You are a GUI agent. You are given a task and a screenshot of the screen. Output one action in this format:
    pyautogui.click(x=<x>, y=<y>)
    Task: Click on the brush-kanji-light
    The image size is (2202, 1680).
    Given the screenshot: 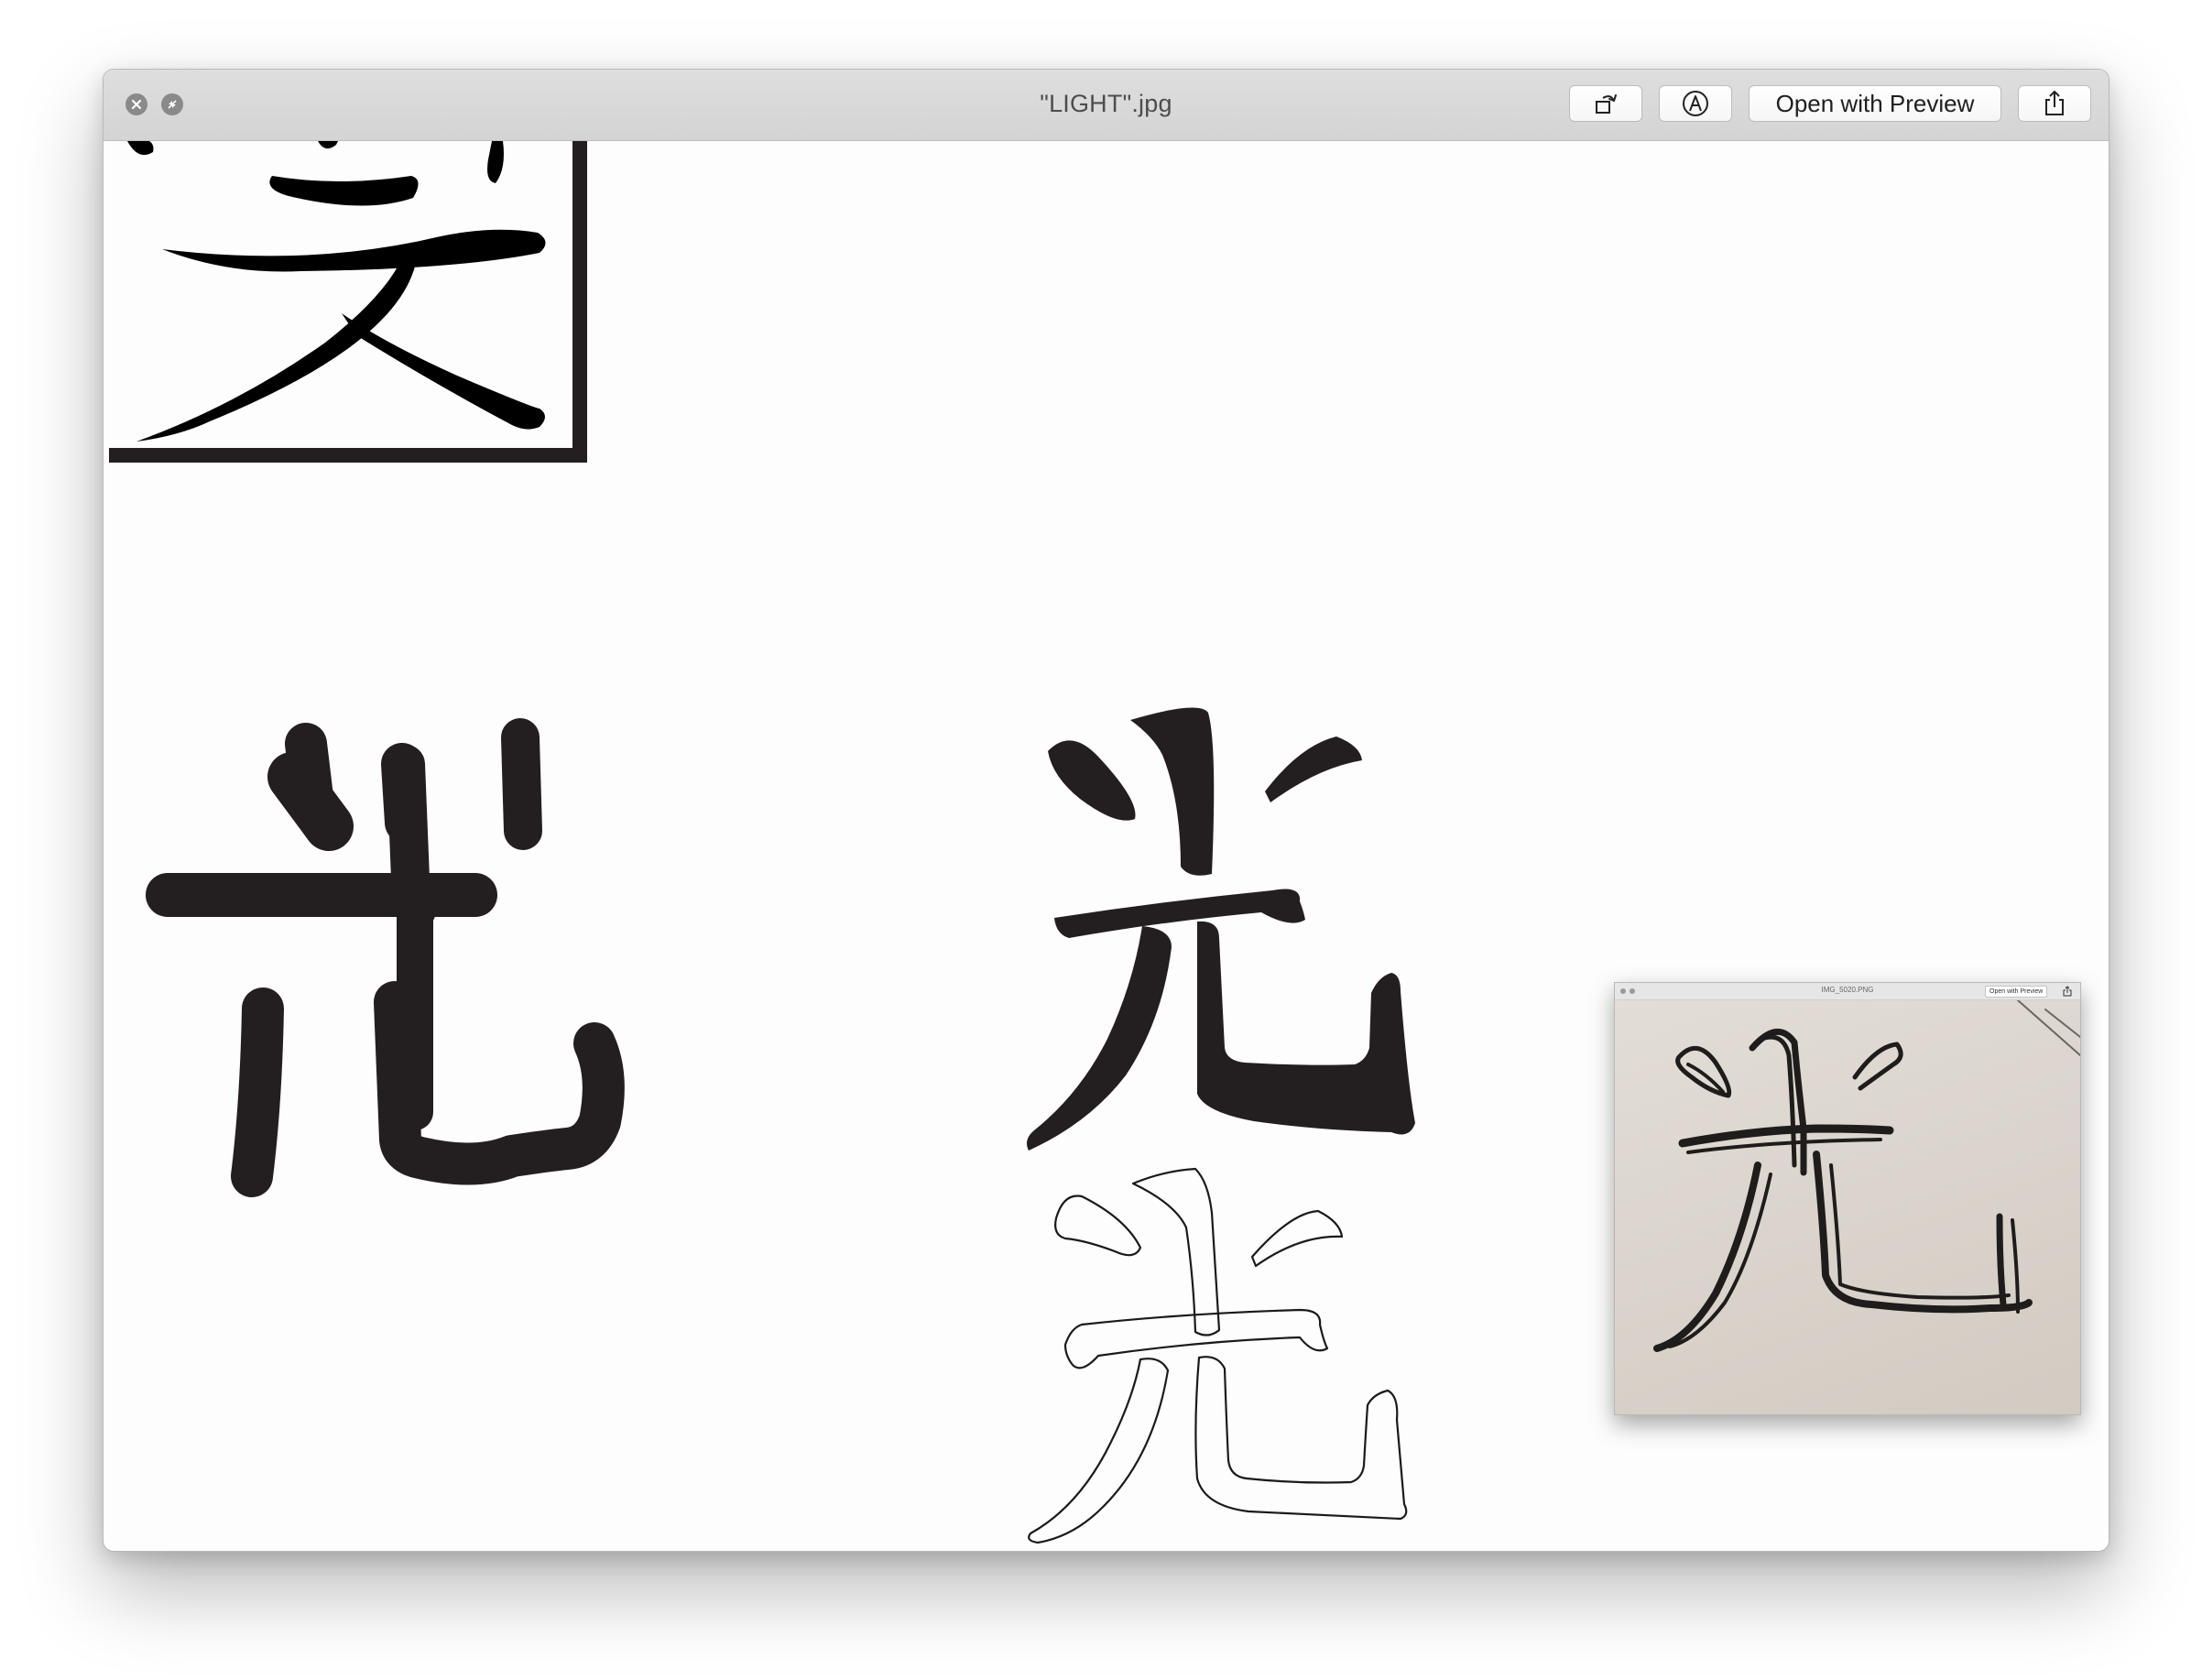 What is the action you would take?
    pyautogui.click(x=1221, y=929)
    